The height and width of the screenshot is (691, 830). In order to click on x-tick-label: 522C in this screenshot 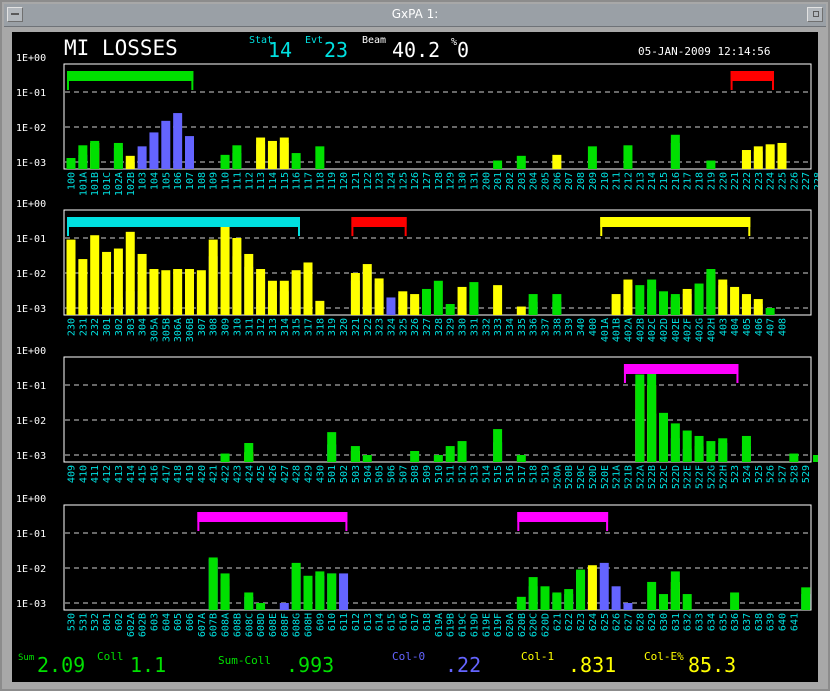, I will do `click(664, 477)`.